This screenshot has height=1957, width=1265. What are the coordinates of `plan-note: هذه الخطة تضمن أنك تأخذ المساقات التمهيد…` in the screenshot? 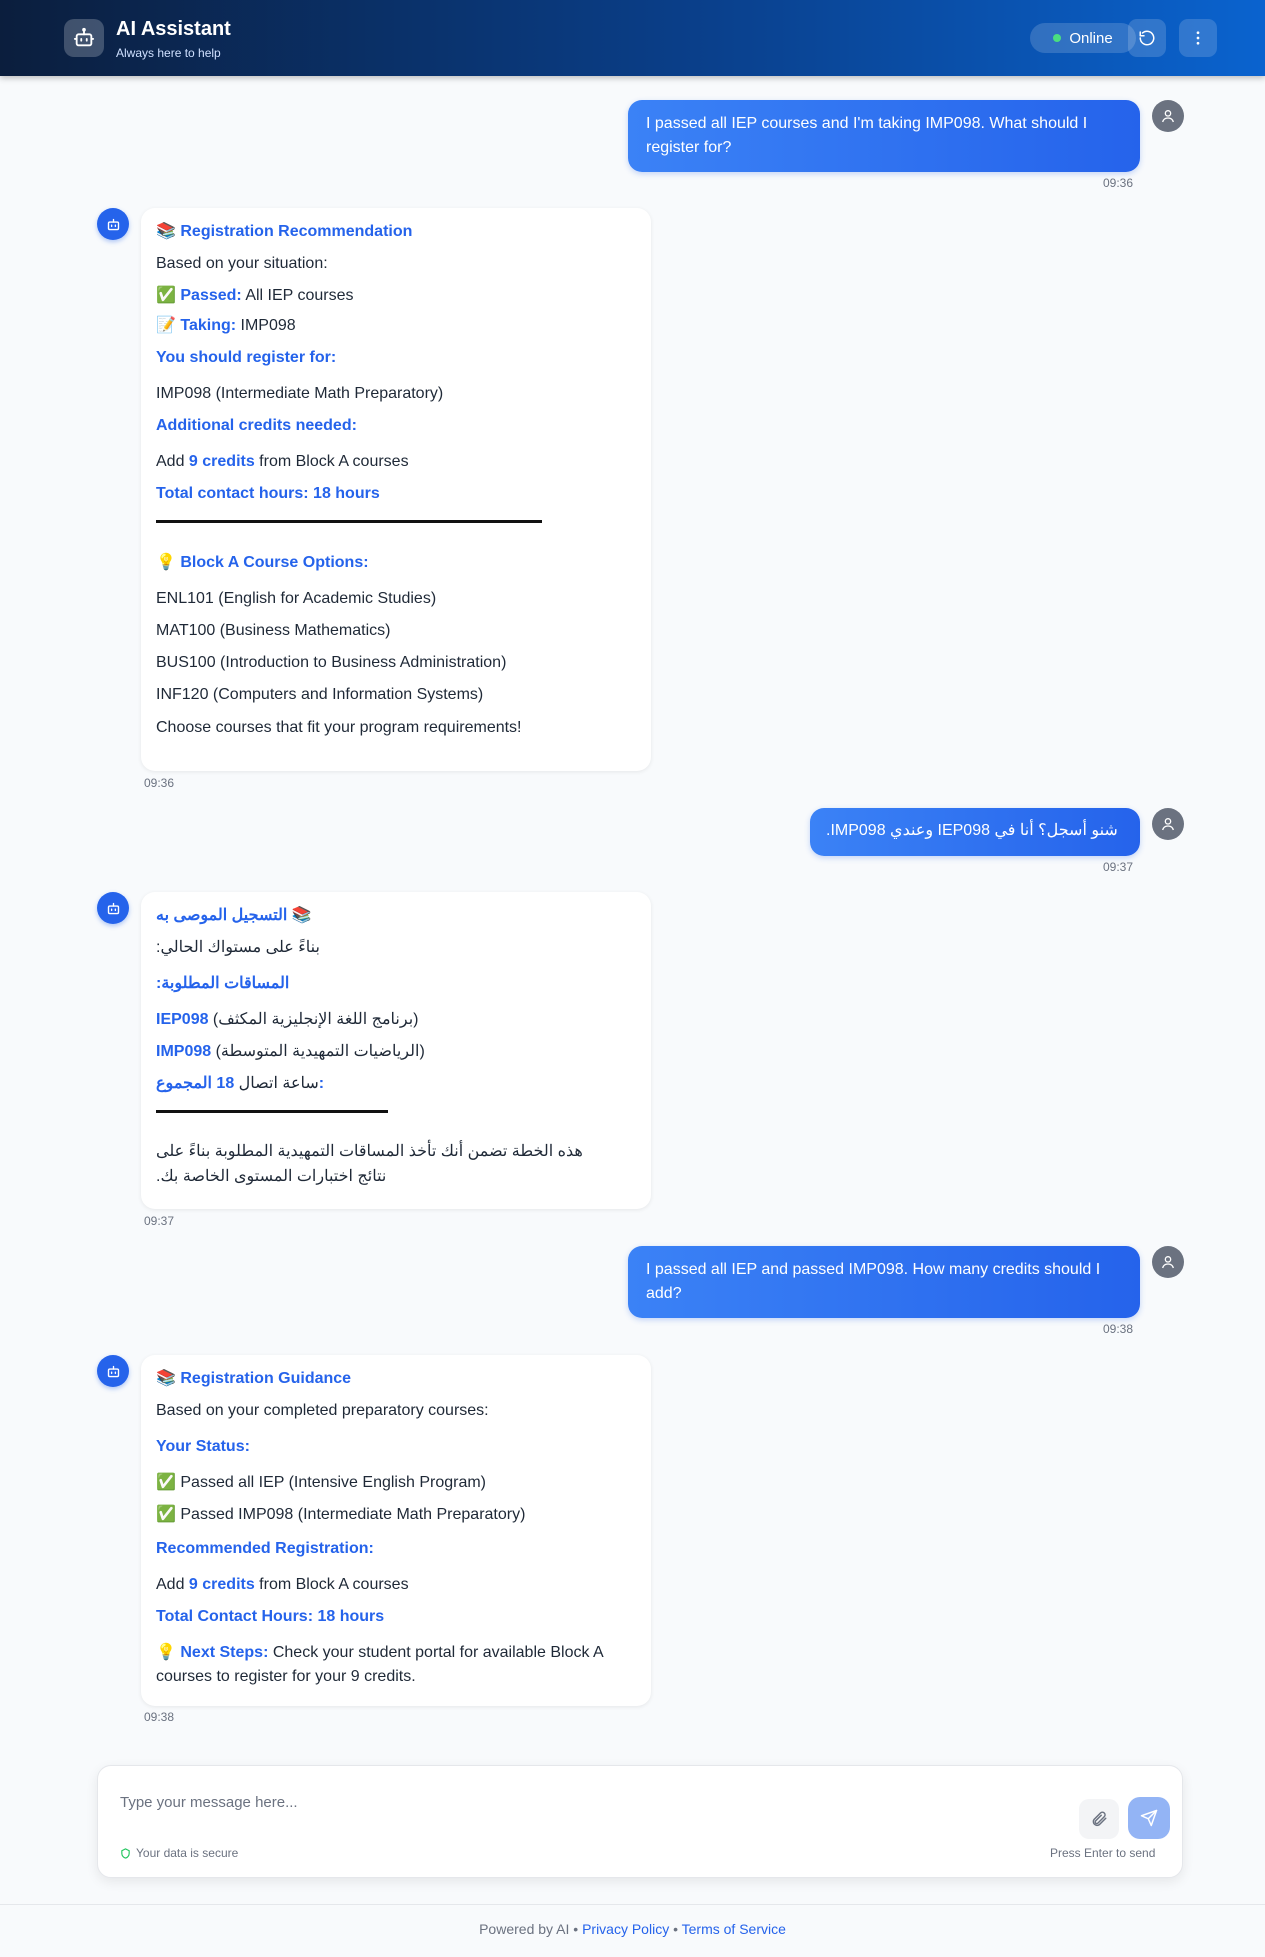 It's located at (369, 1164).